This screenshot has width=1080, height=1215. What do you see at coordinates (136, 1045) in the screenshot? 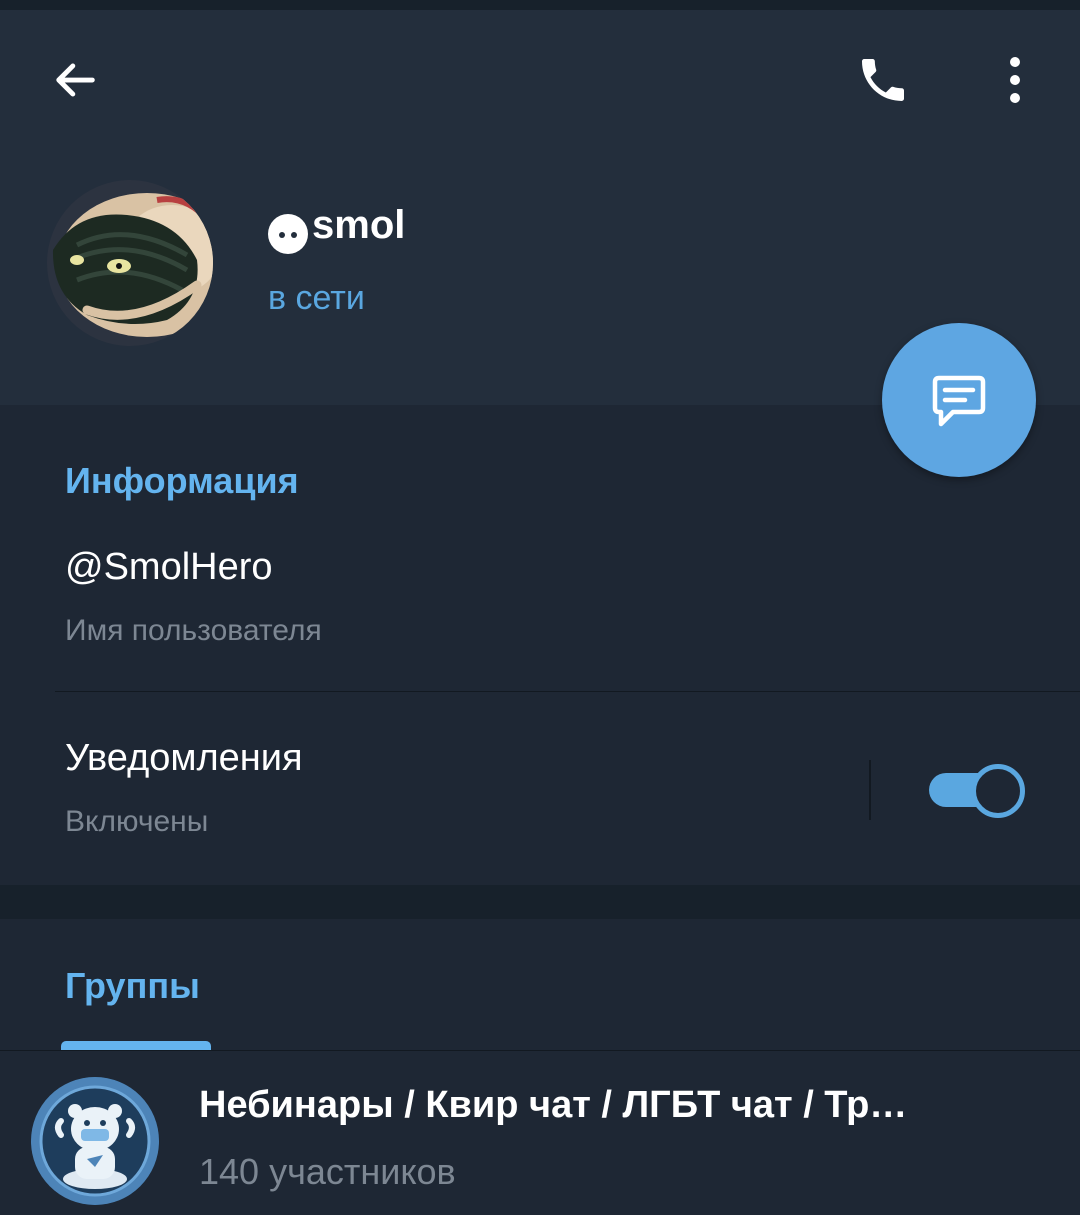
I see `tab-indicator` at bounding box center [136, 1045].